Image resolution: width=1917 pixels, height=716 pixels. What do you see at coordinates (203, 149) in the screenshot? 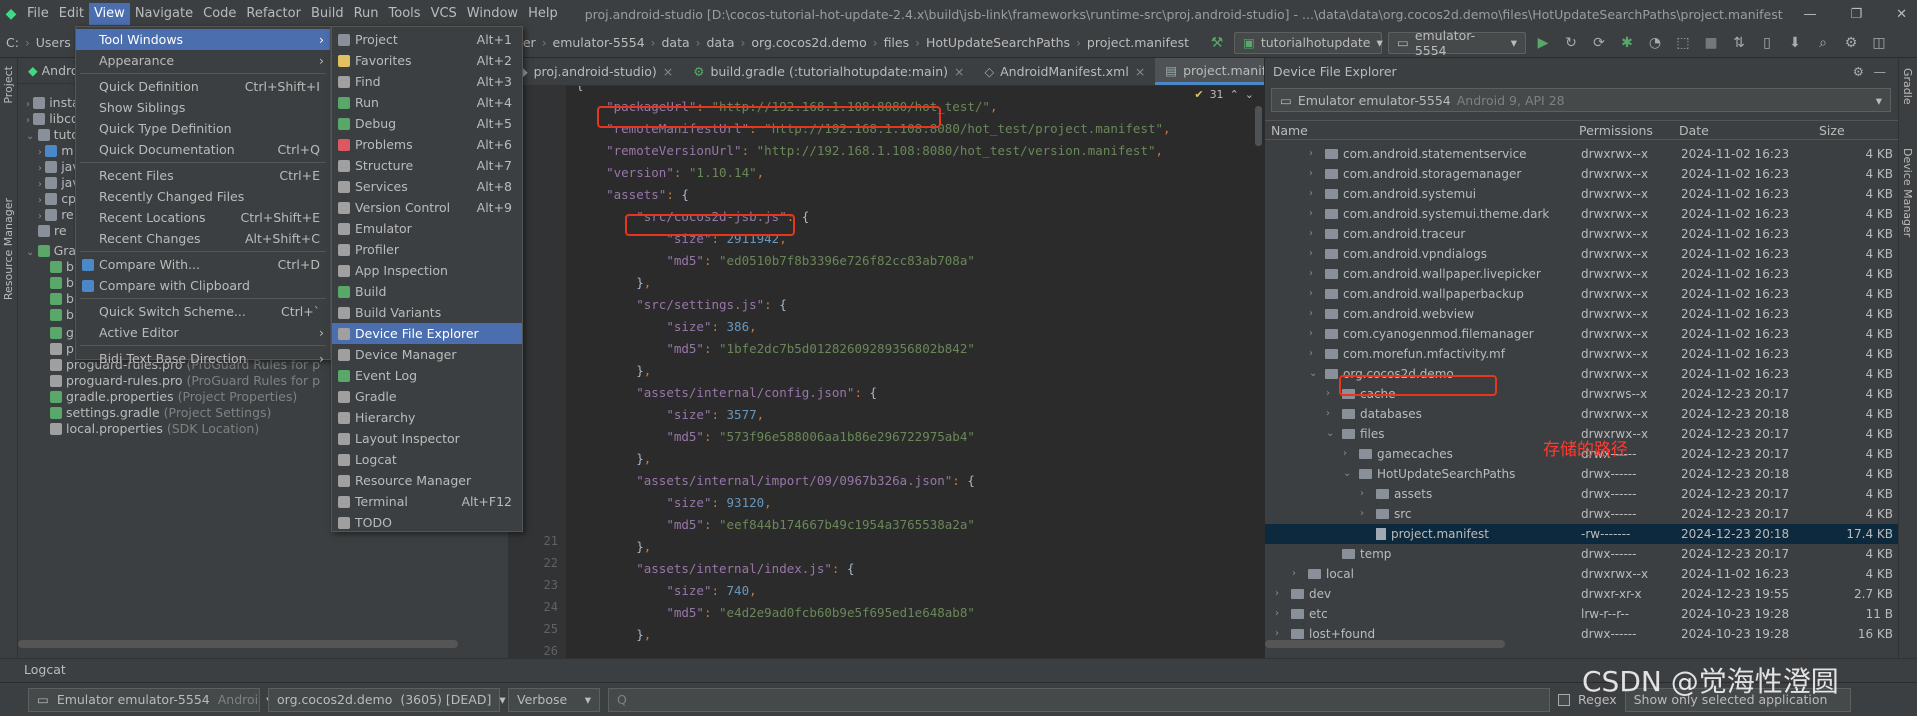
I see `menu-item-quick-documentation: Quick Documentation Ctrl+Q` at bounding box center [203, 149].